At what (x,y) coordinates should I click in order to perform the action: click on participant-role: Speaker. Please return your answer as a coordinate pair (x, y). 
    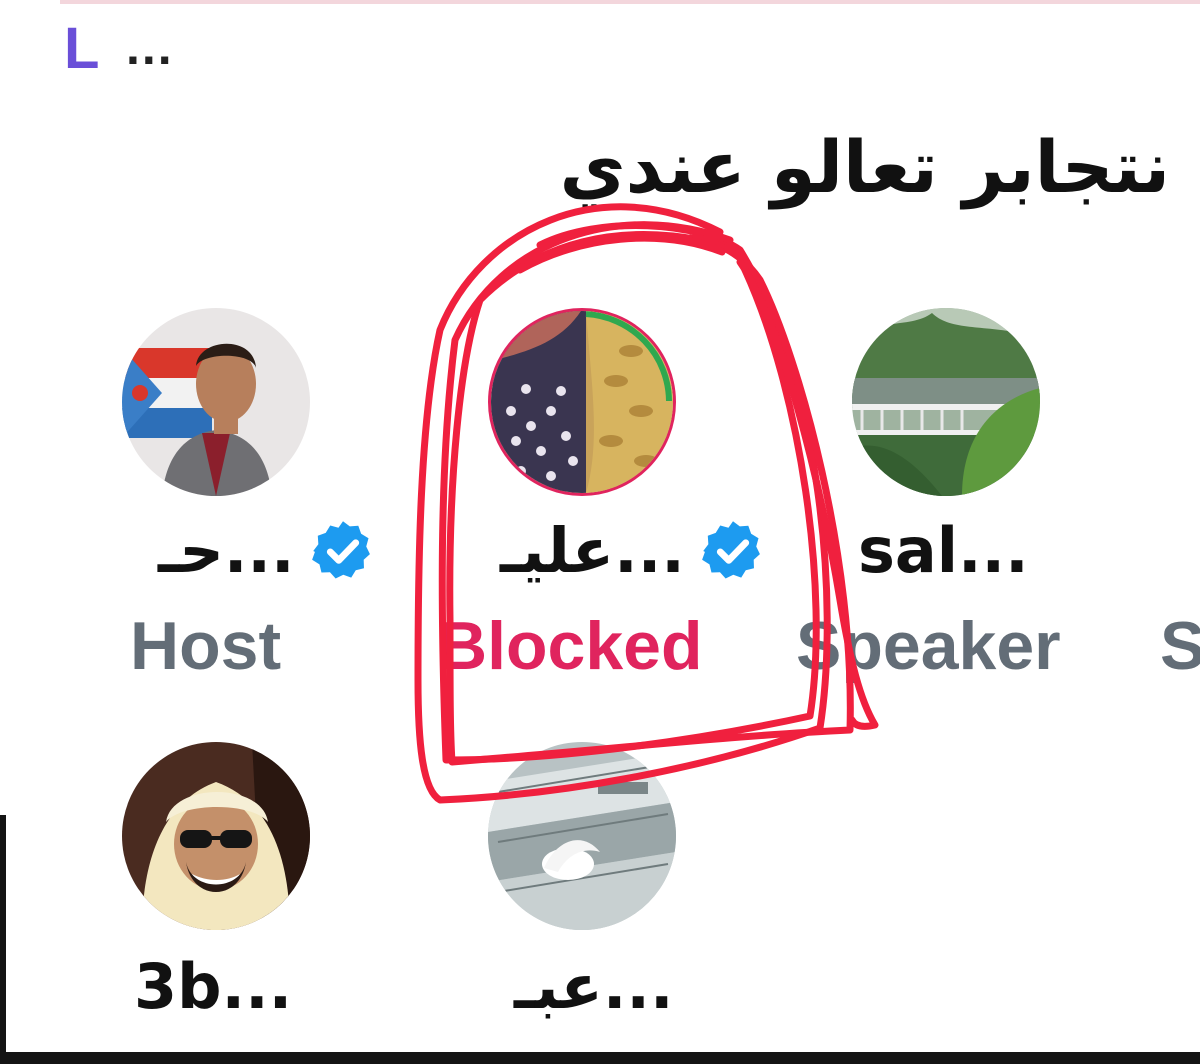
    Looking at the image, I should click on (928, 646).